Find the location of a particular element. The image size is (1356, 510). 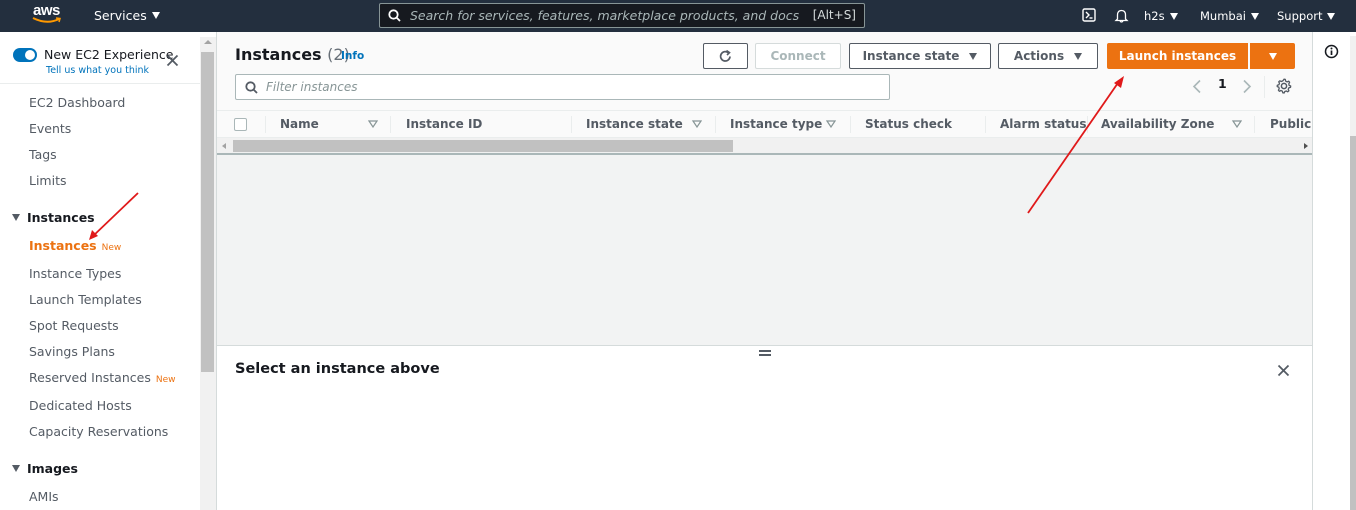

top-navigation-bar: aws Services [Alt+S] h2s Mumbai Support is located at coordinates (678, 16).